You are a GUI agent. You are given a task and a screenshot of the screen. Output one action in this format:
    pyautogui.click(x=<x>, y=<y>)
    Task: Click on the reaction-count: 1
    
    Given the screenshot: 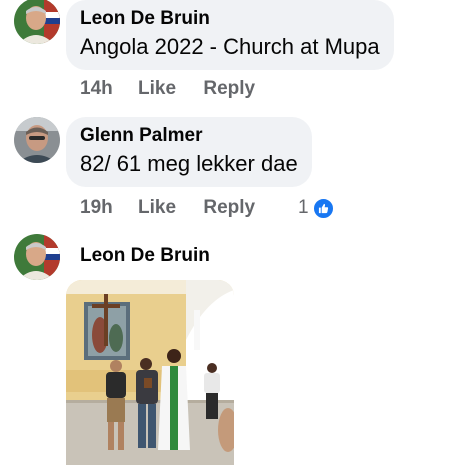 What is the action you would take?
    pyautogui.click(x=303, y=207)
    